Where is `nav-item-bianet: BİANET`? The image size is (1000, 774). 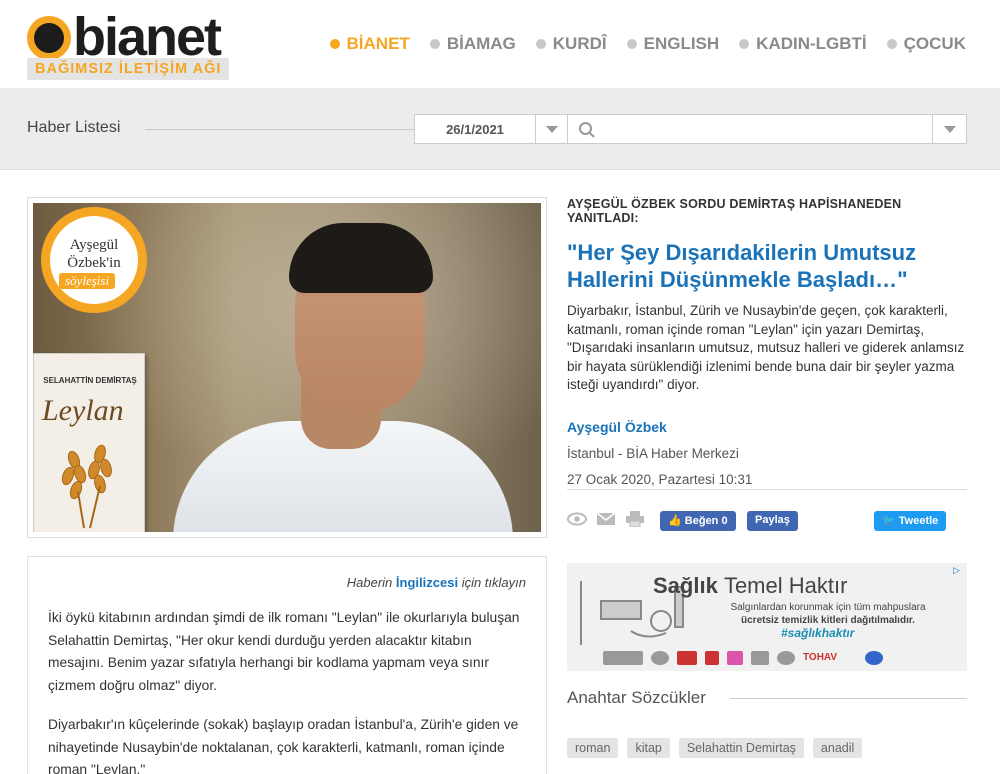
nav-item-bianet: BİANET is located at coordinates (369, 44).